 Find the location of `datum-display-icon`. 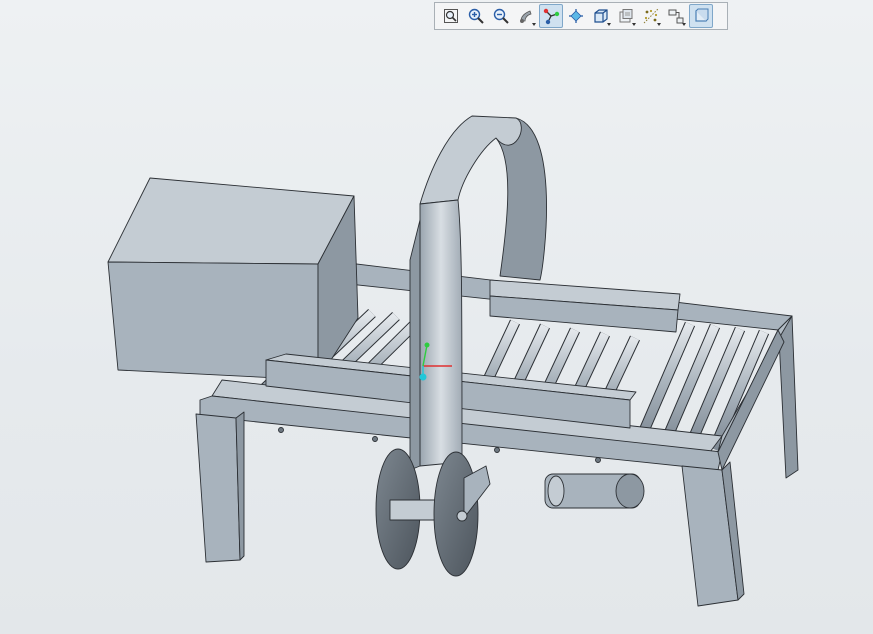

datum-display-icon is located at coordinates (551, 16).